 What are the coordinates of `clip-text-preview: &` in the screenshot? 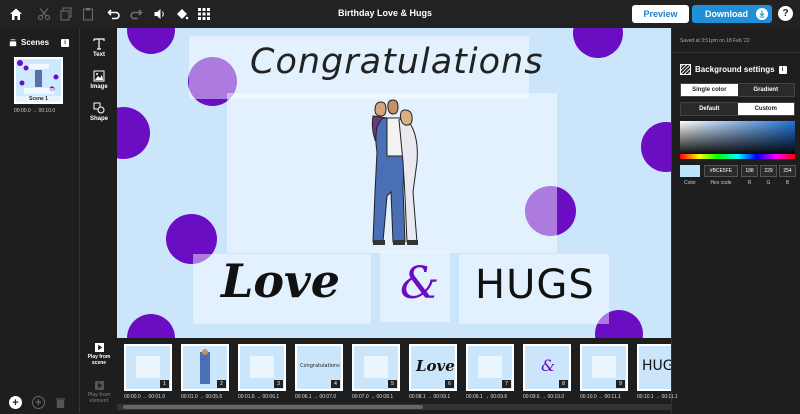 It's located at (548, 365).